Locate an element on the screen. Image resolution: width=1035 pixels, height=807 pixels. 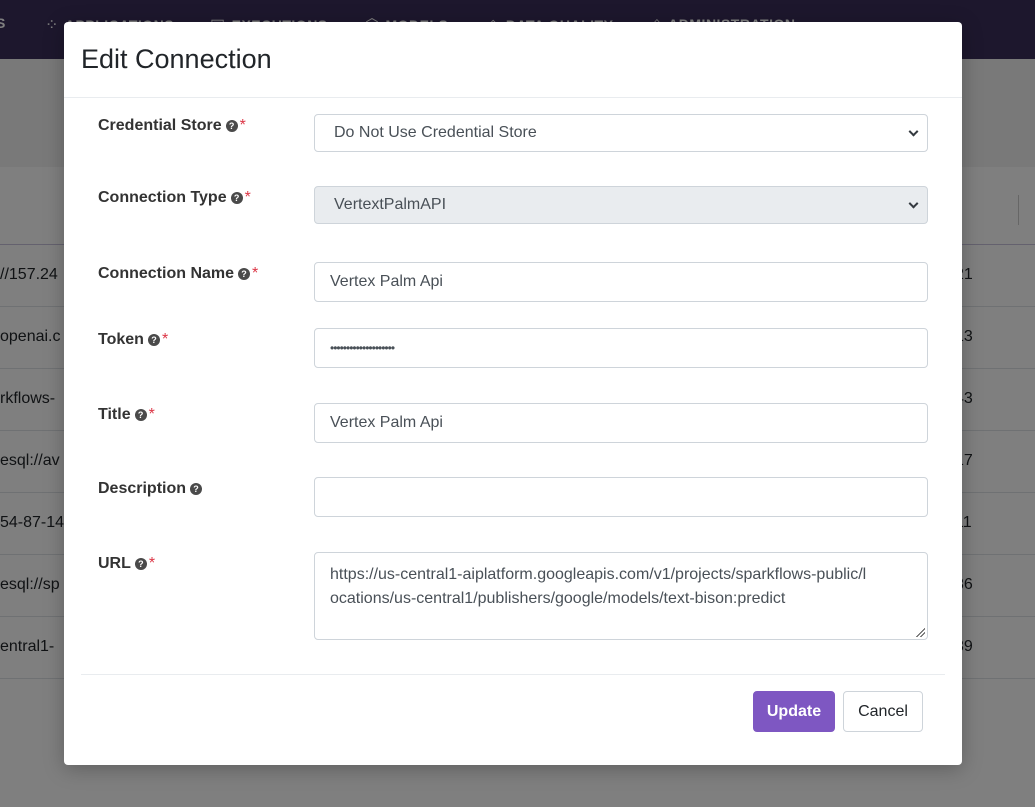
url-label: URL ? * is located at coordinates (126, 564).